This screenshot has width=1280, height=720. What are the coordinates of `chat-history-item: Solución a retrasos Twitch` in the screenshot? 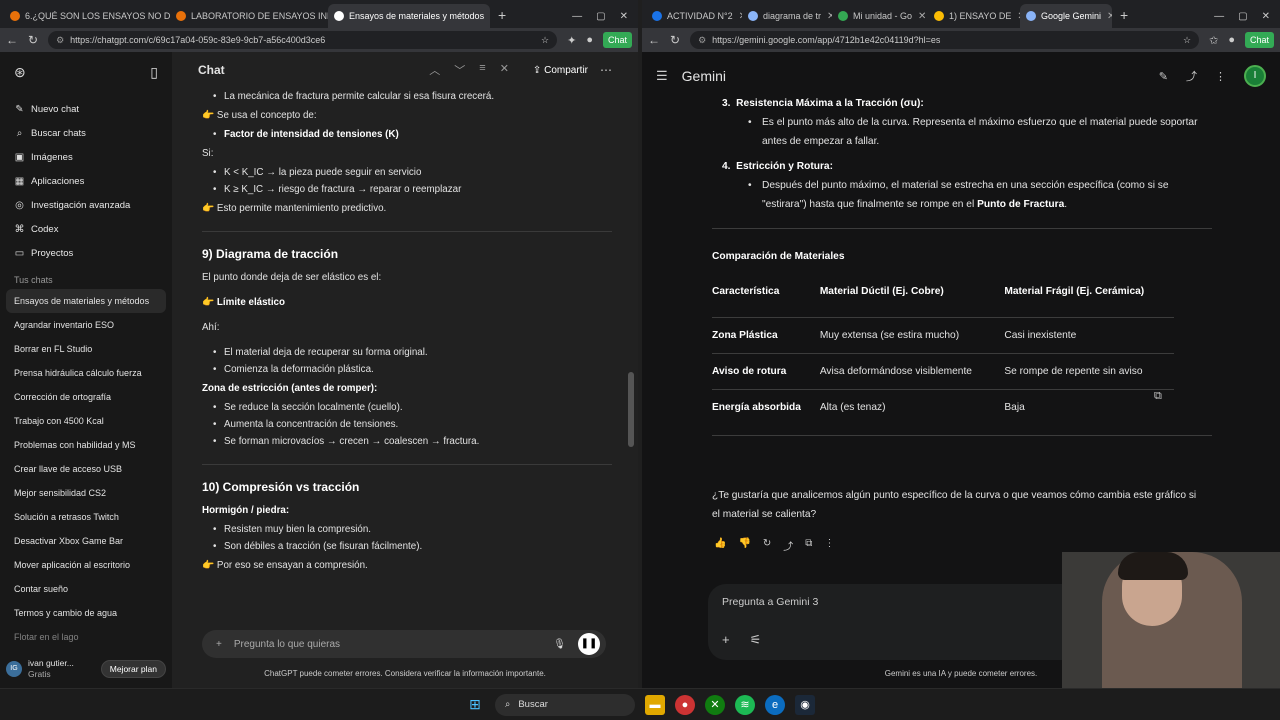 It's located at (86, 517).